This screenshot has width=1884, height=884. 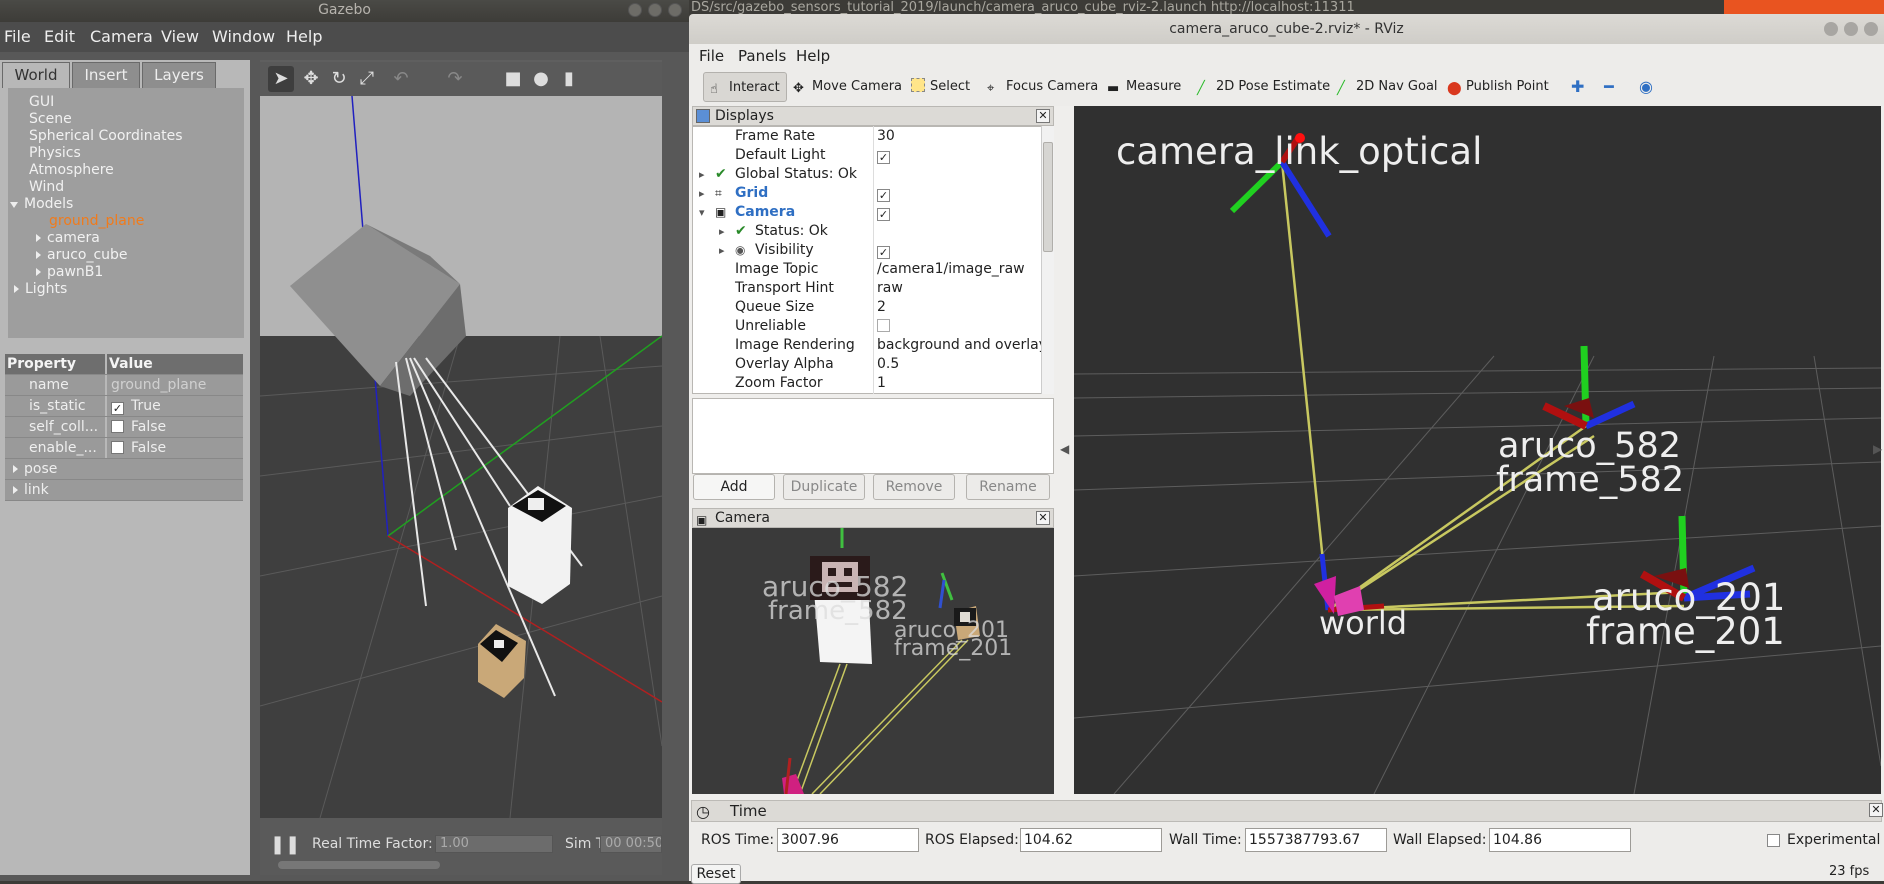 I want to click on property-pose: pose, so click(x=124, y=469).